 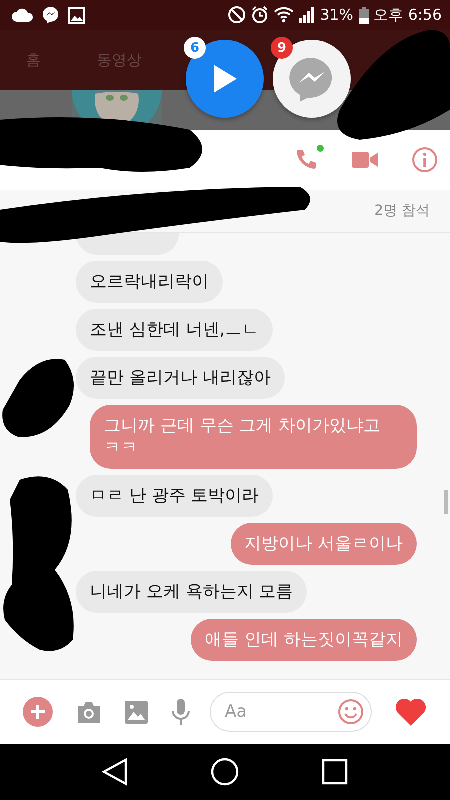 I want to click on message-bubble: 지방이나 서울ㄹ이나, so click(x=323, y=544).